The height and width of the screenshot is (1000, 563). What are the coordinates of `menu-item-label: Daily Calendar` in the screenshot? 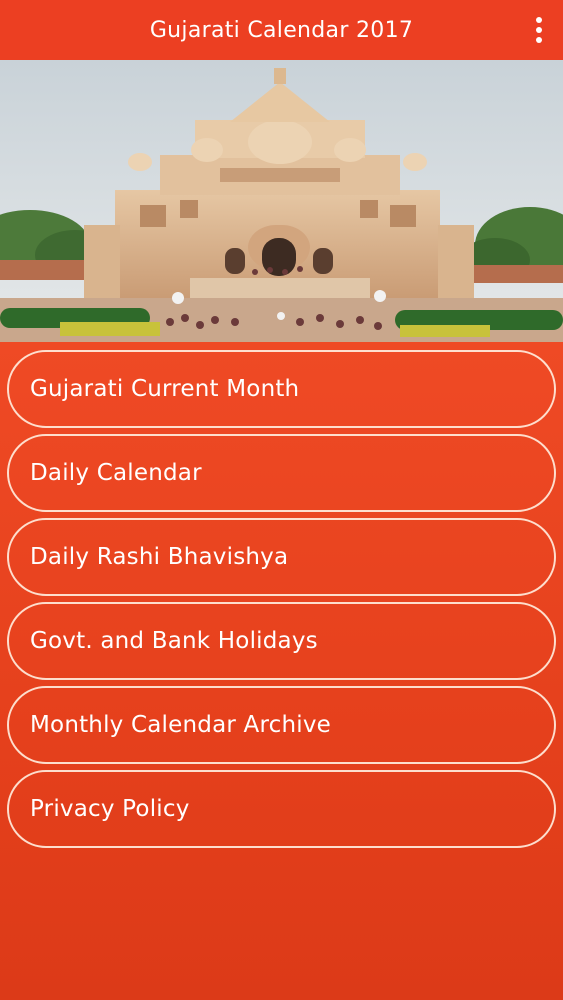 It's located at (116, 473).